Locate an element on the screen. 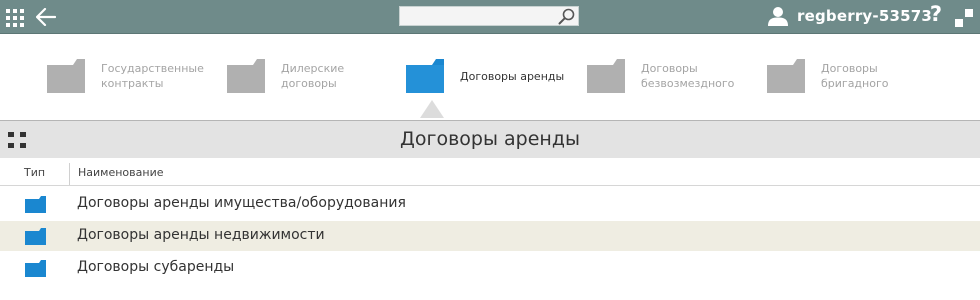 The width and height of the screenshot is (980, 300). active-category-pointer is located at coordinates (432, 109).